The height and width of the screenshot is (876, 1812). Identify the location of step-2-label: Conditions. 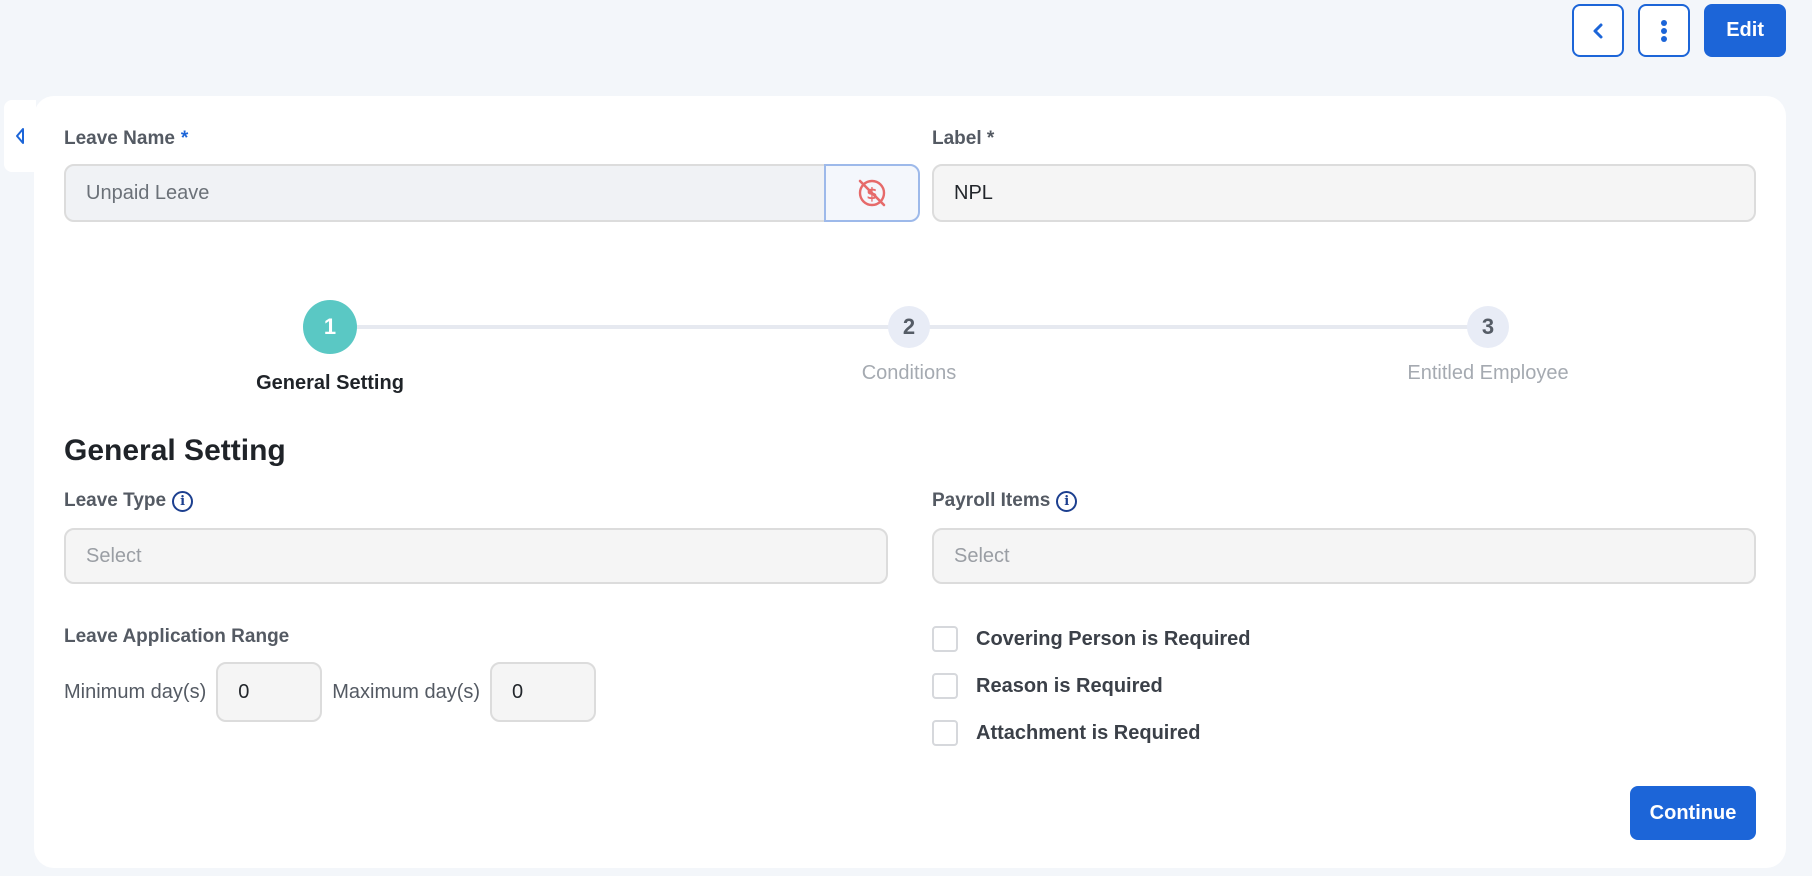
(909, 373).